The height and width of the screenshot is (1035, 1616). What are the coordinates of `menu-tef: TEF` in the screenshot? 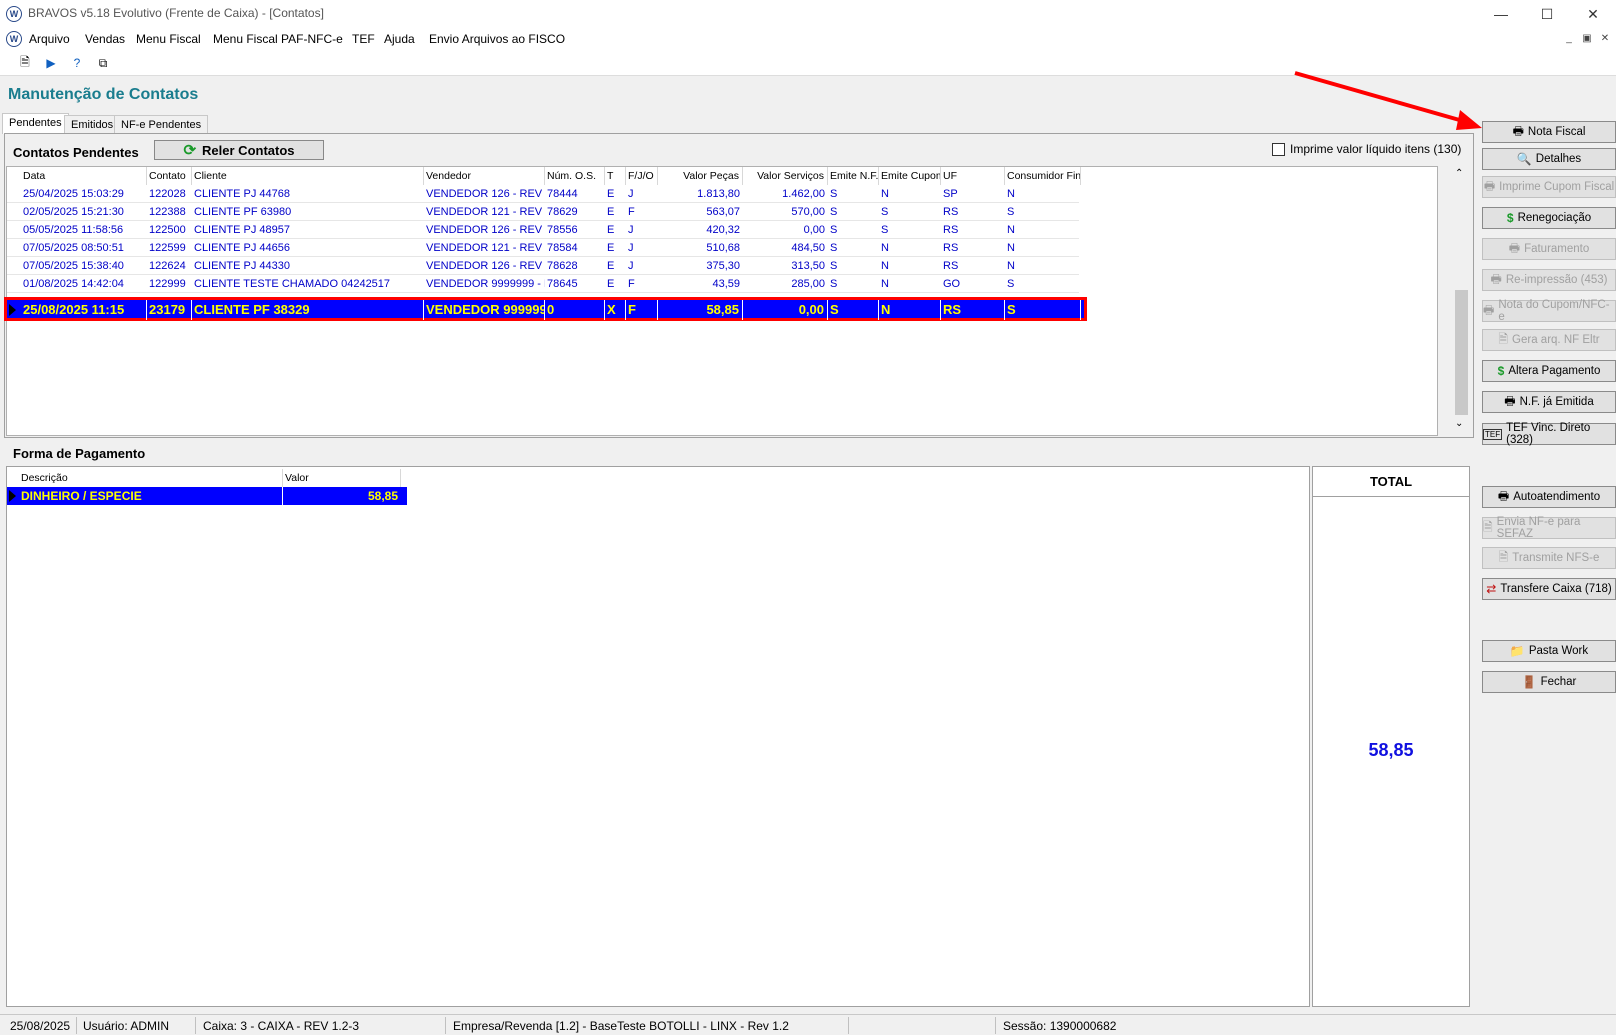 It's located at (363, 39).